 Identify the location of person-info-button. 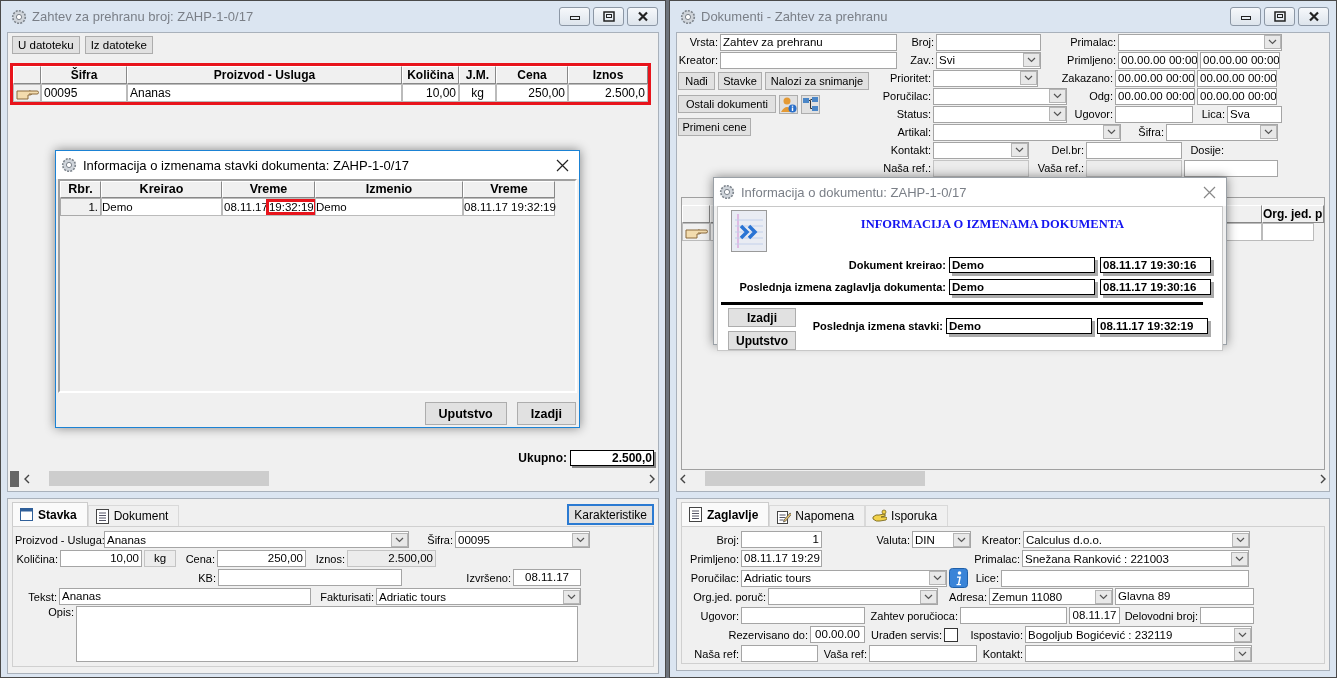
(788, 104).